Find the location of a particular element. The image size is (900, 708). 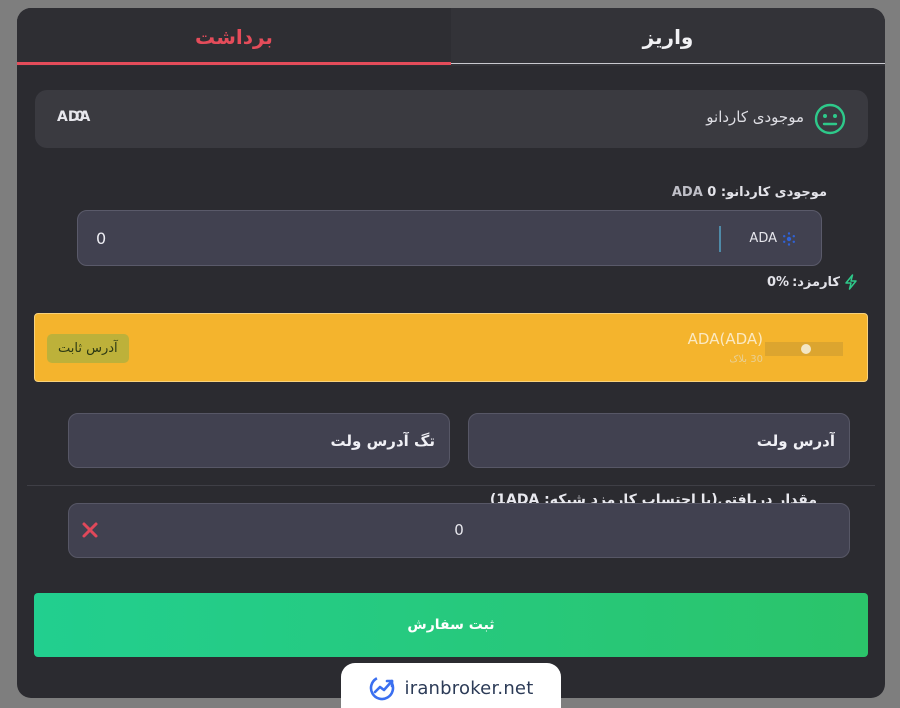

watermark: iranbroker.net is located at coordinates (451, 685).